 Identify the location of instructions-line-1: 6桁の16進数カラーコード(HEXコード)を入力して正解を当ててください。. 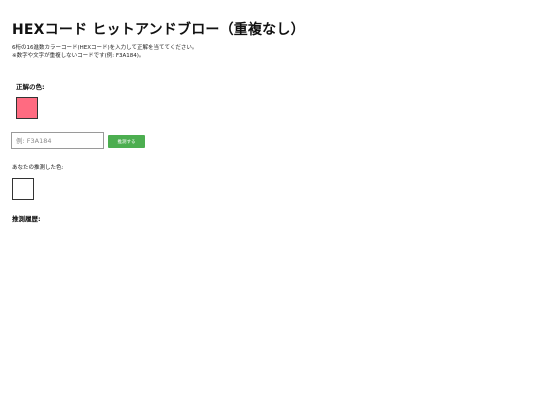
(105, 48).